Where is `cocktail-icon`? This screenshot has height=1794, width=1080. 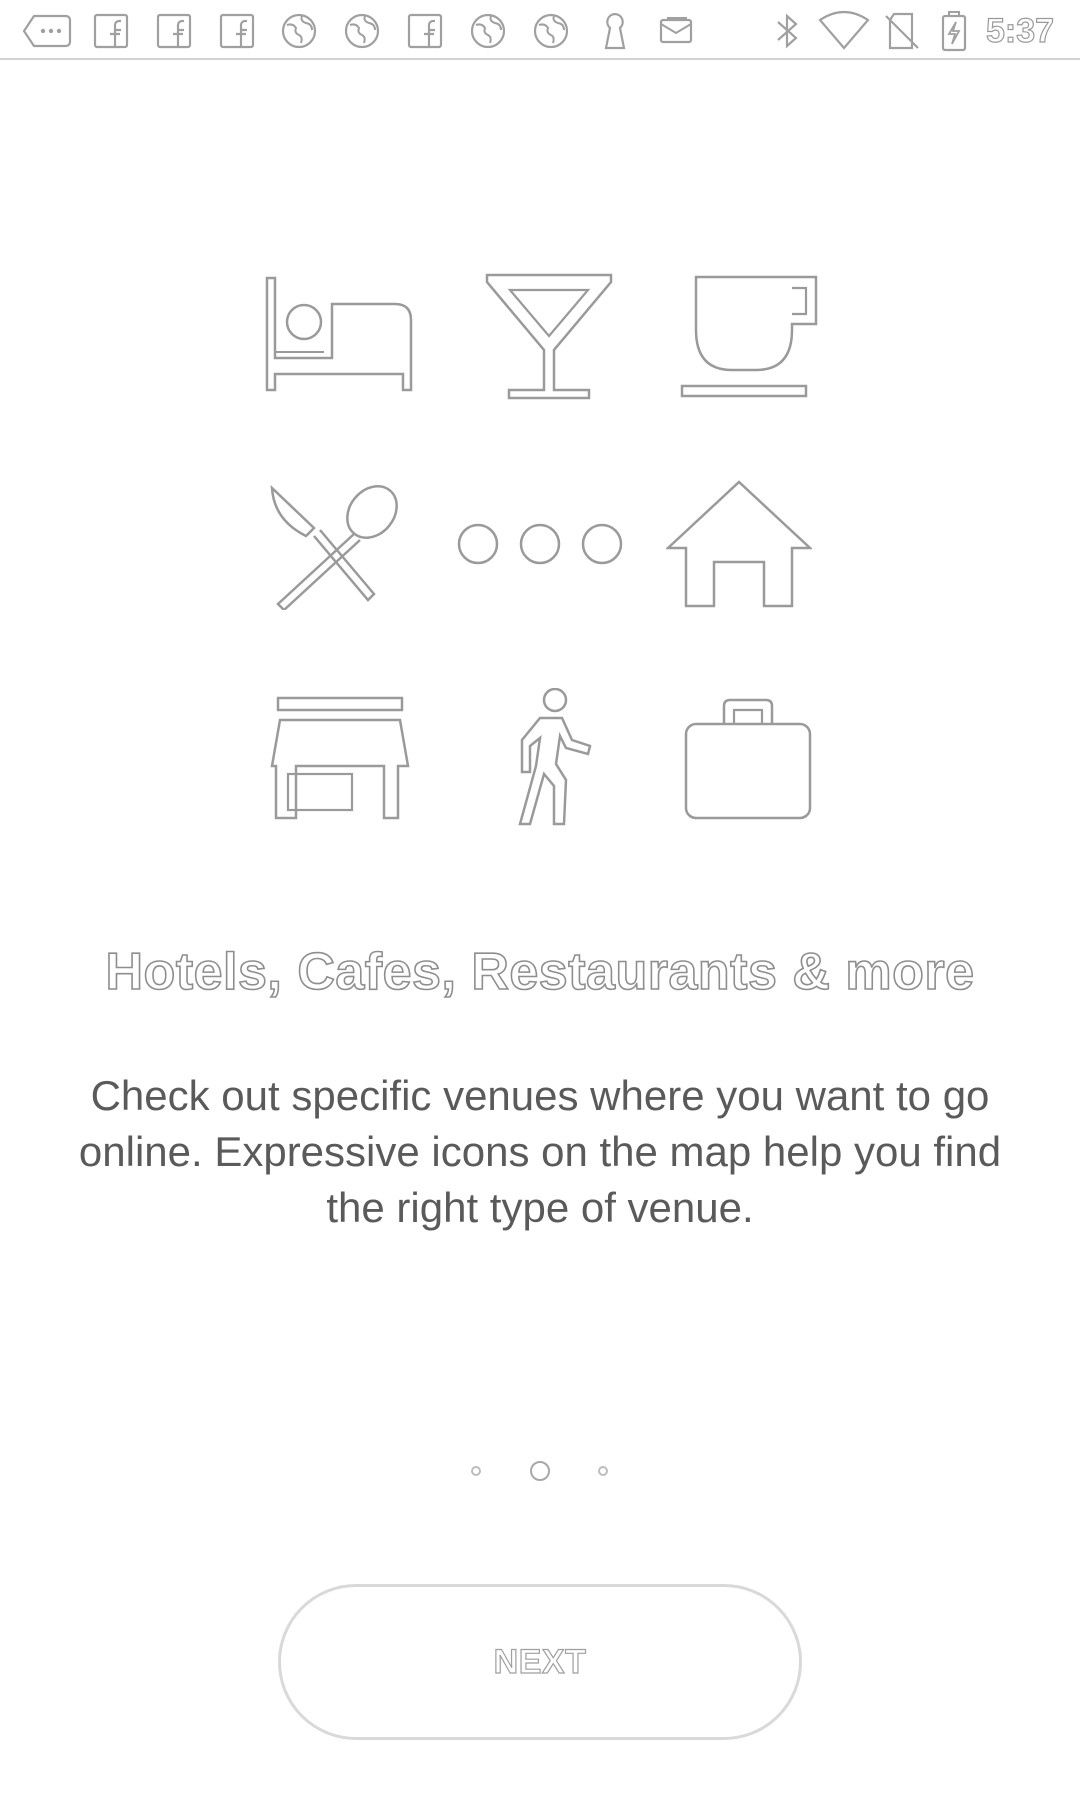 cocktail-icon is located at coordinates (549, 337).